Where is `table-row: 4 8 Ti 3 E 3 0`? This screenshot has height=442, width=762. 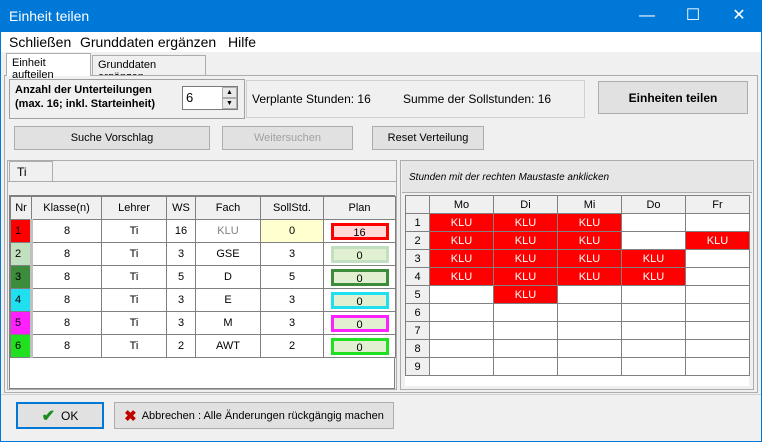 table-row: 4 8 Ti 3 E 3 0 is located at coordinates (203, 300).